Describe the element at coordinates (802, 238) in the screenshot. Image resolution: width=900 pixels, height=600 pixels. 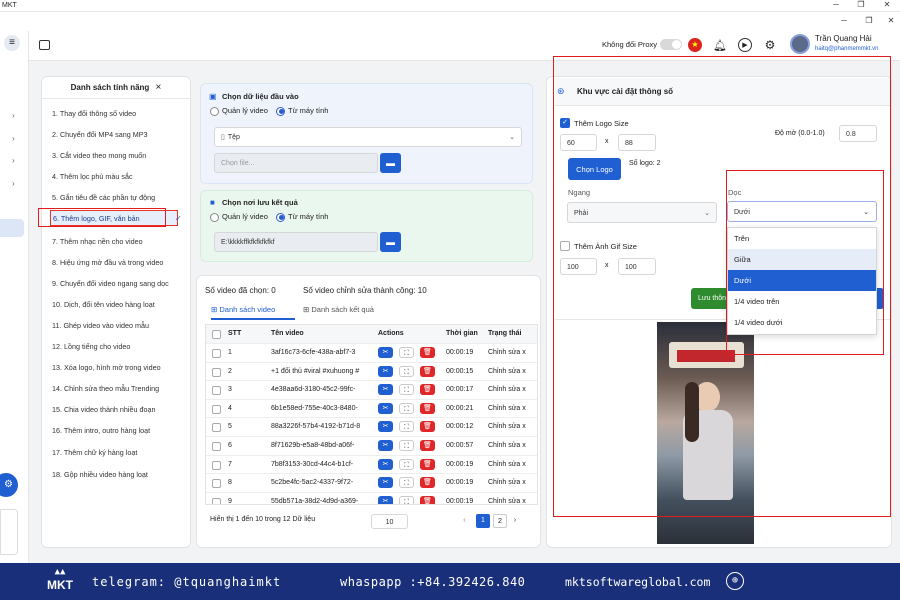
I see `dropdown-option: Trên` at that location.